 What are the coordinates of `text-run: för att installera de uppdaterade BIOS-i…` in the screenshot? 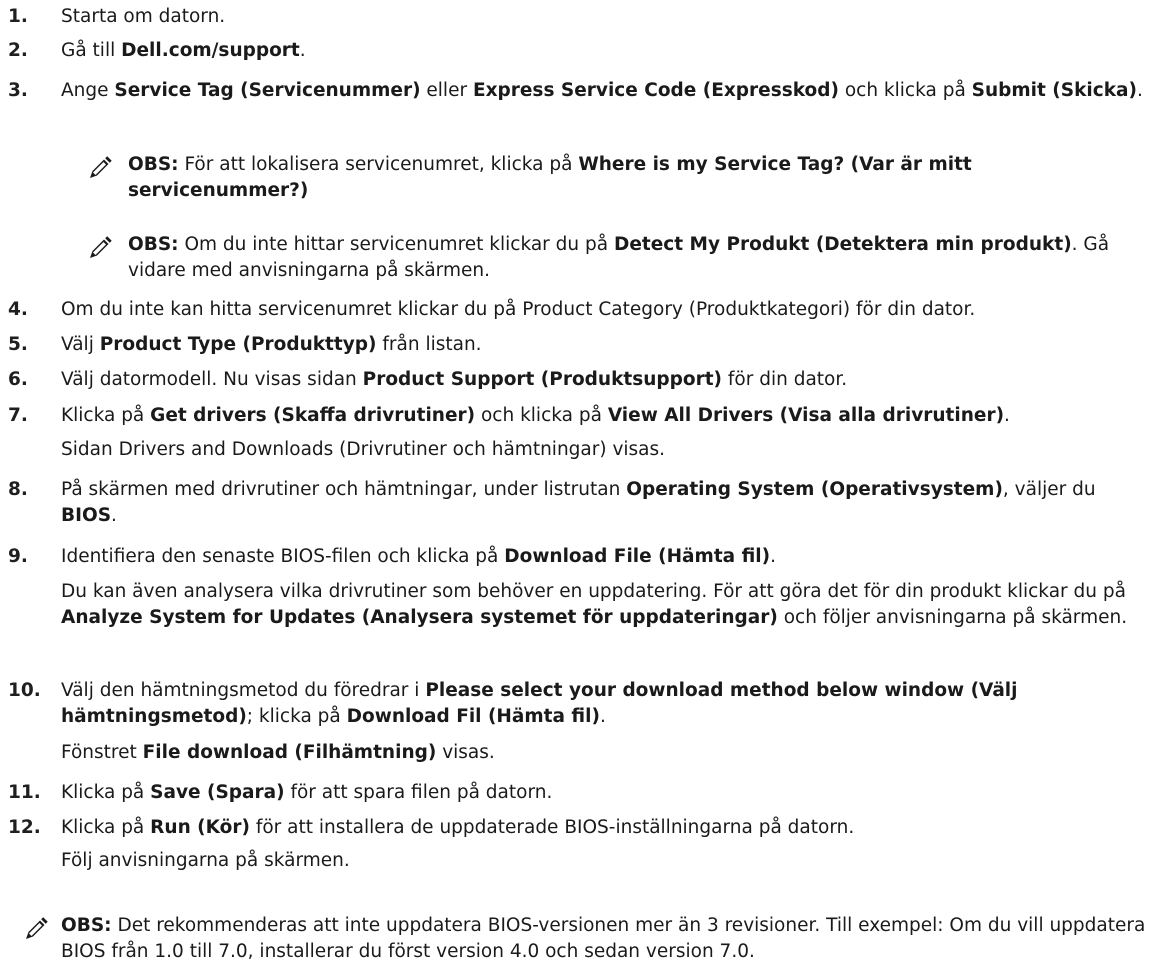 It's located at (552, 827).